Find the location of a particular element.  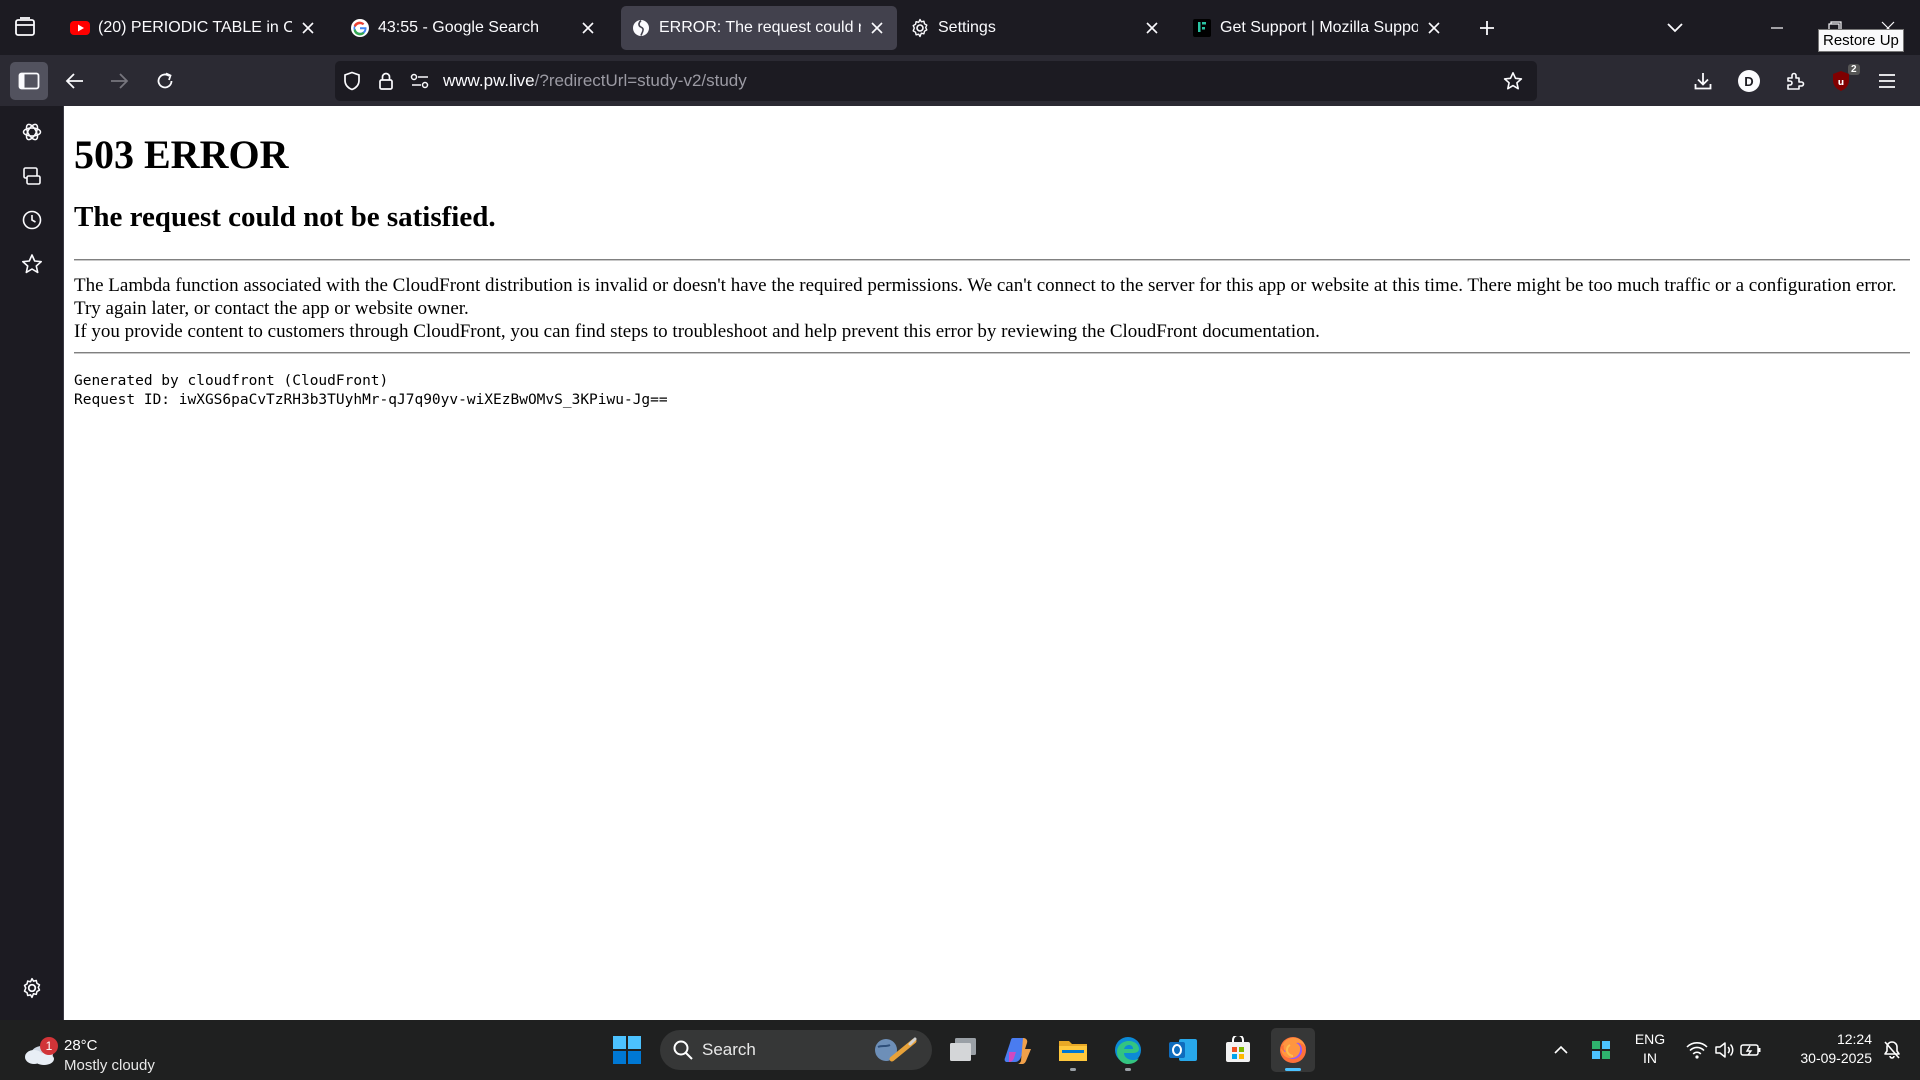

outlook-icon is located at coordinates (1183, 1050).